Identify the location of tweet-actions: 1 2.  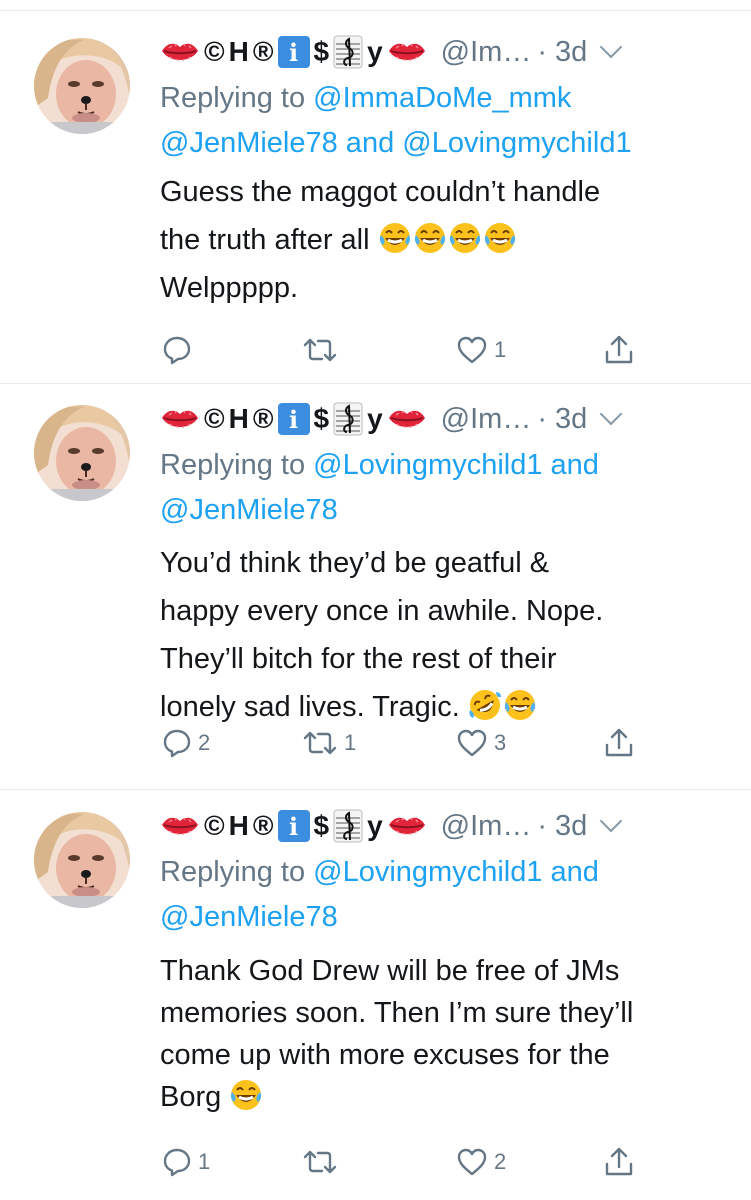
(375, 1162).